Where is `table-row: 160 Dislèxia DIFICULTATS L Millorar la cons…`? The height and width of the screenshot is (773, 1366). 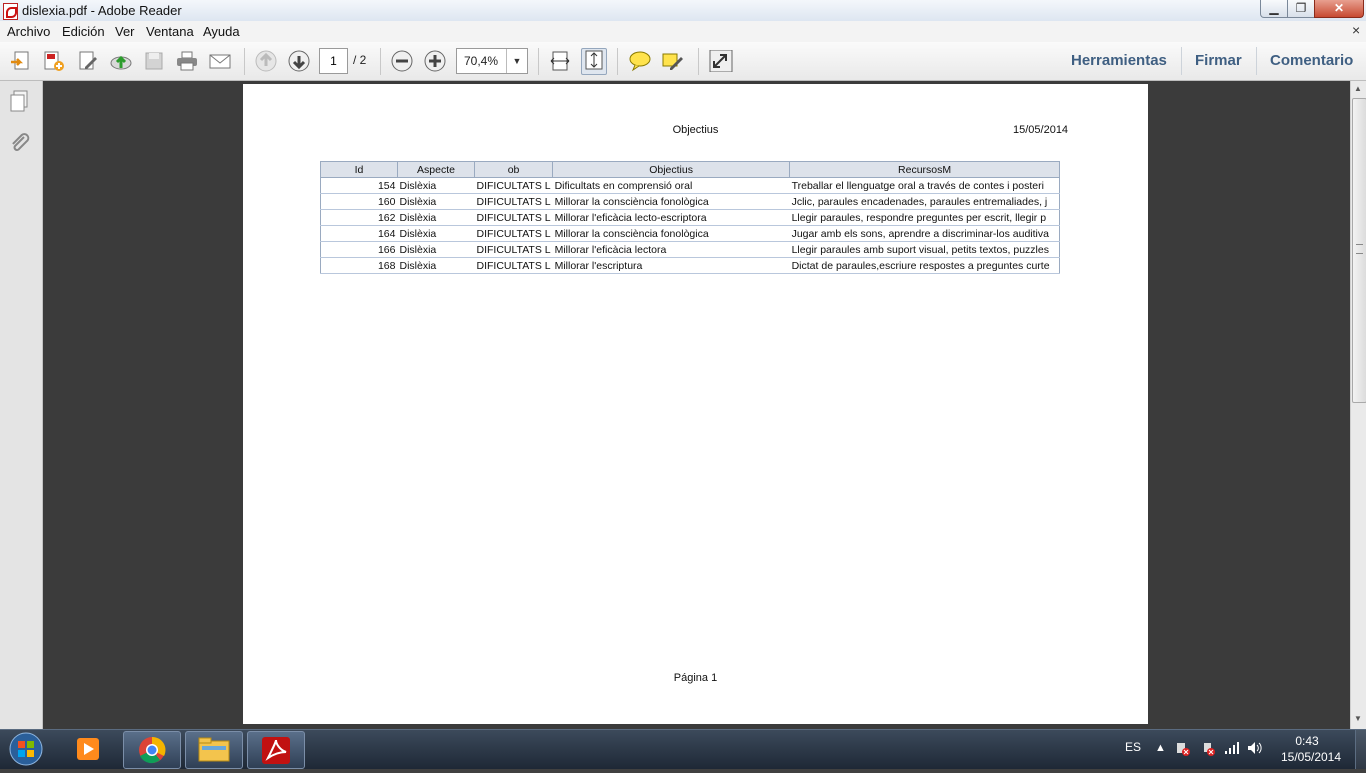 table-row: 160 Dislèxia DIFICULTATS L Millorar la cons… is located at coordinates (690, 201).